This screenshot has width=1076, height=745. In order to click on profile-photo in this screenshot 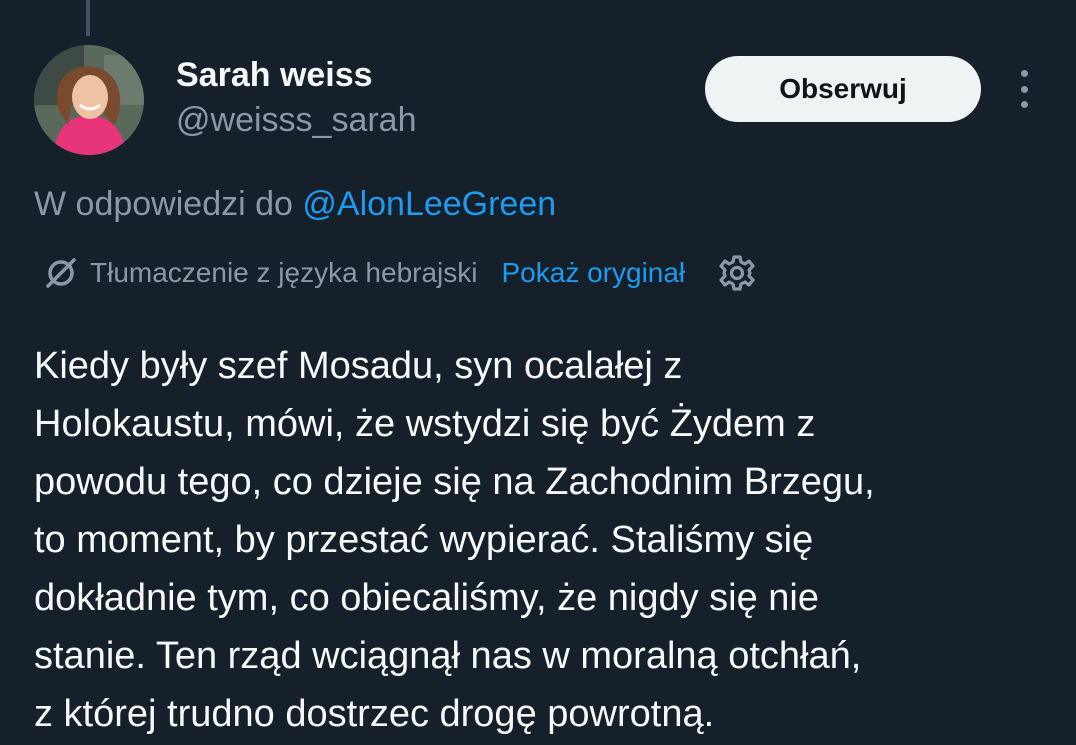, I will do `click(89, 100)`.